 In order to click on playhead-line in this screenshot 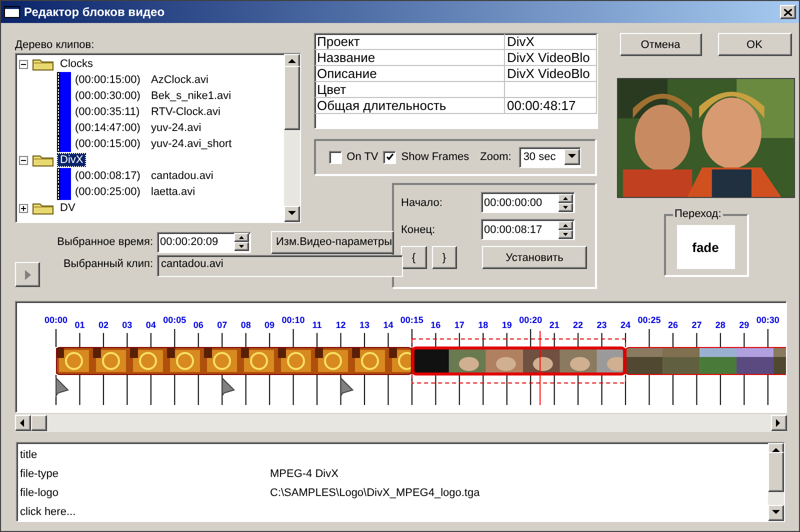, I will do `click(540, 368)`.